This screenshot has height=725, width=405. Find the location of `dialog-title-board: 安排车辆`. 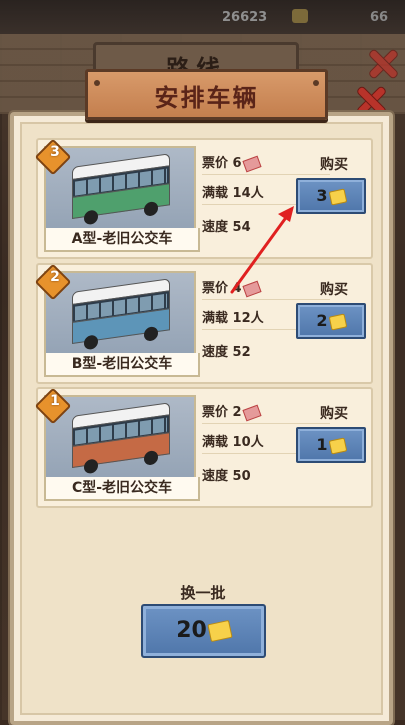

dialog-title-board: 安排车辆 is located at coordinates (206, 94).